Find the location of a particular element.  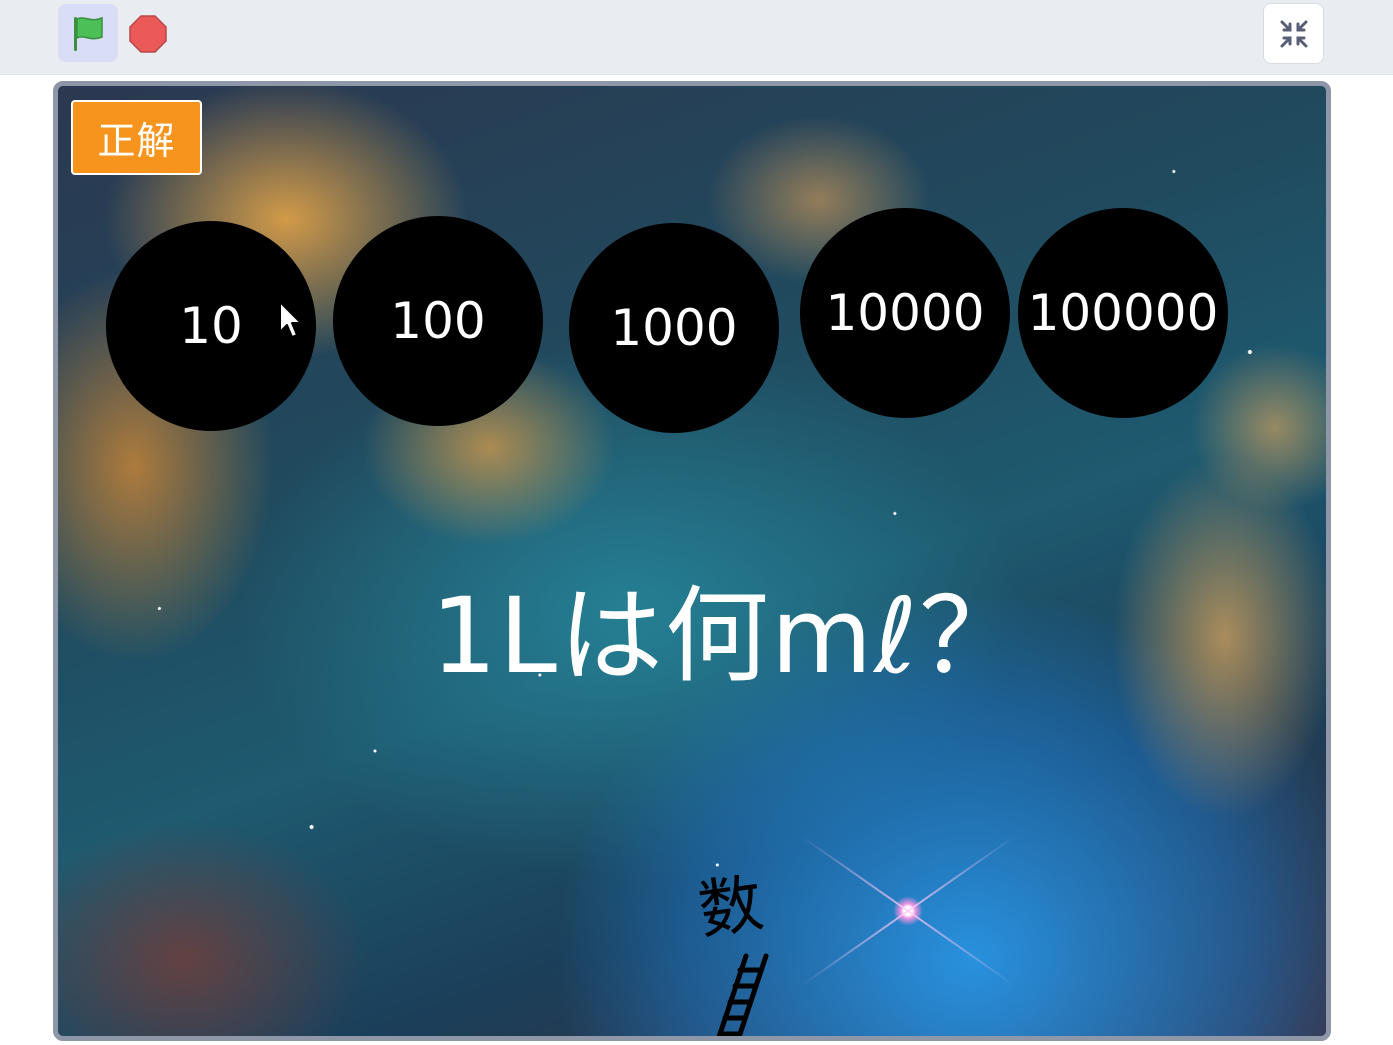

answer-button-100000: 100000 is located at coordinates (1123, 313).